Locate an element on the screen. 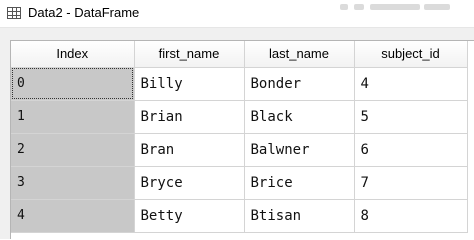 The width and height of the screenshot is (474, 240). subject-id-cell: 5 is located at coordinates (411, 117).